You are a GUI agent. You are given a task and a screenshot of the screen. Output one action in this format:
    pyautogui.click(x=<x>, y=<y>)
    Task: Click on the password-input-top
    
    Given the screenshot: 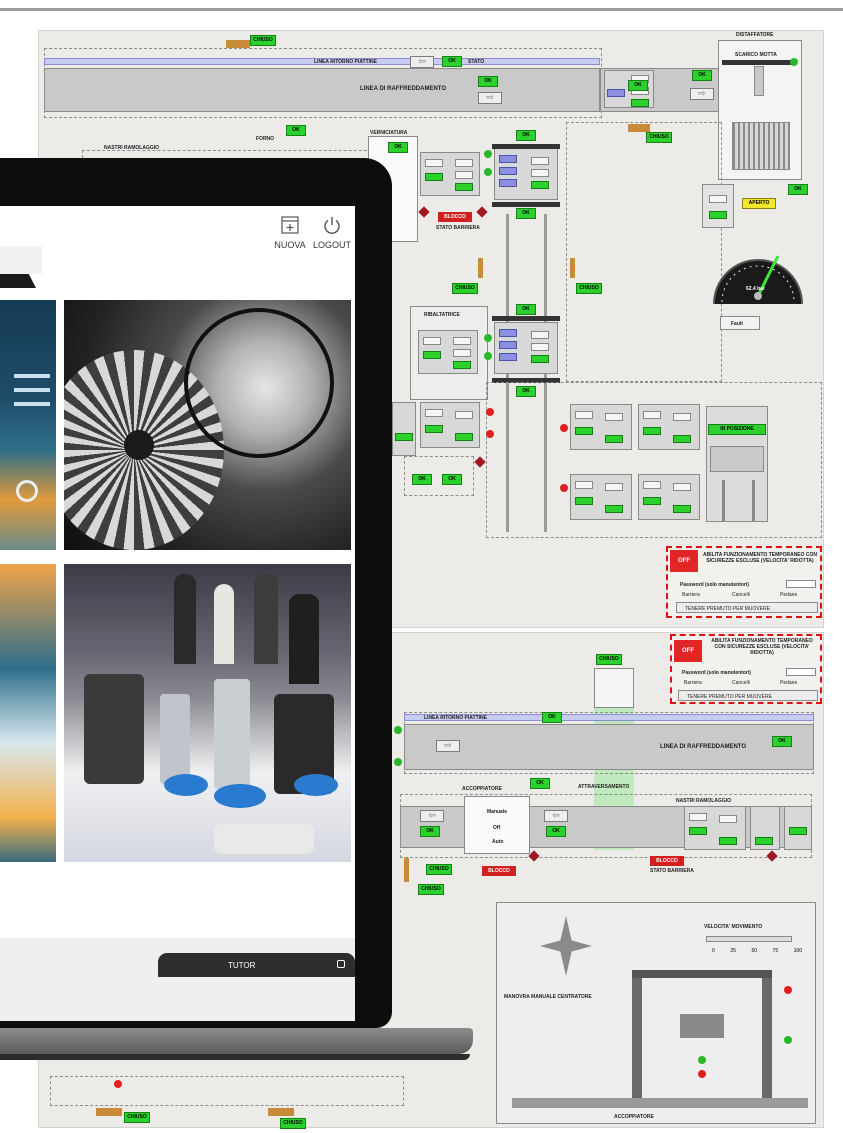 What is the action you would take?
    pyautogui.click(x=801, y=584)
    